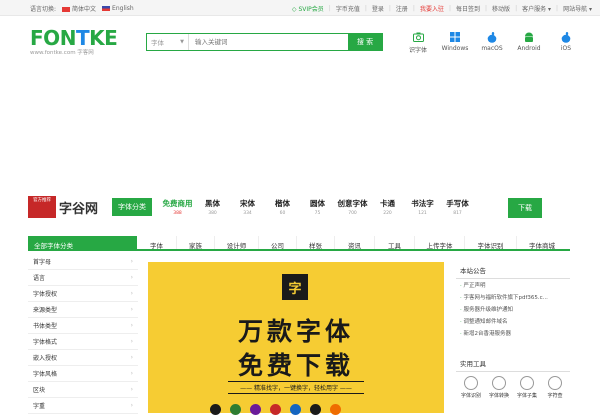  I want to click on lang-cn-link: 简体中文, so click(79, 8).